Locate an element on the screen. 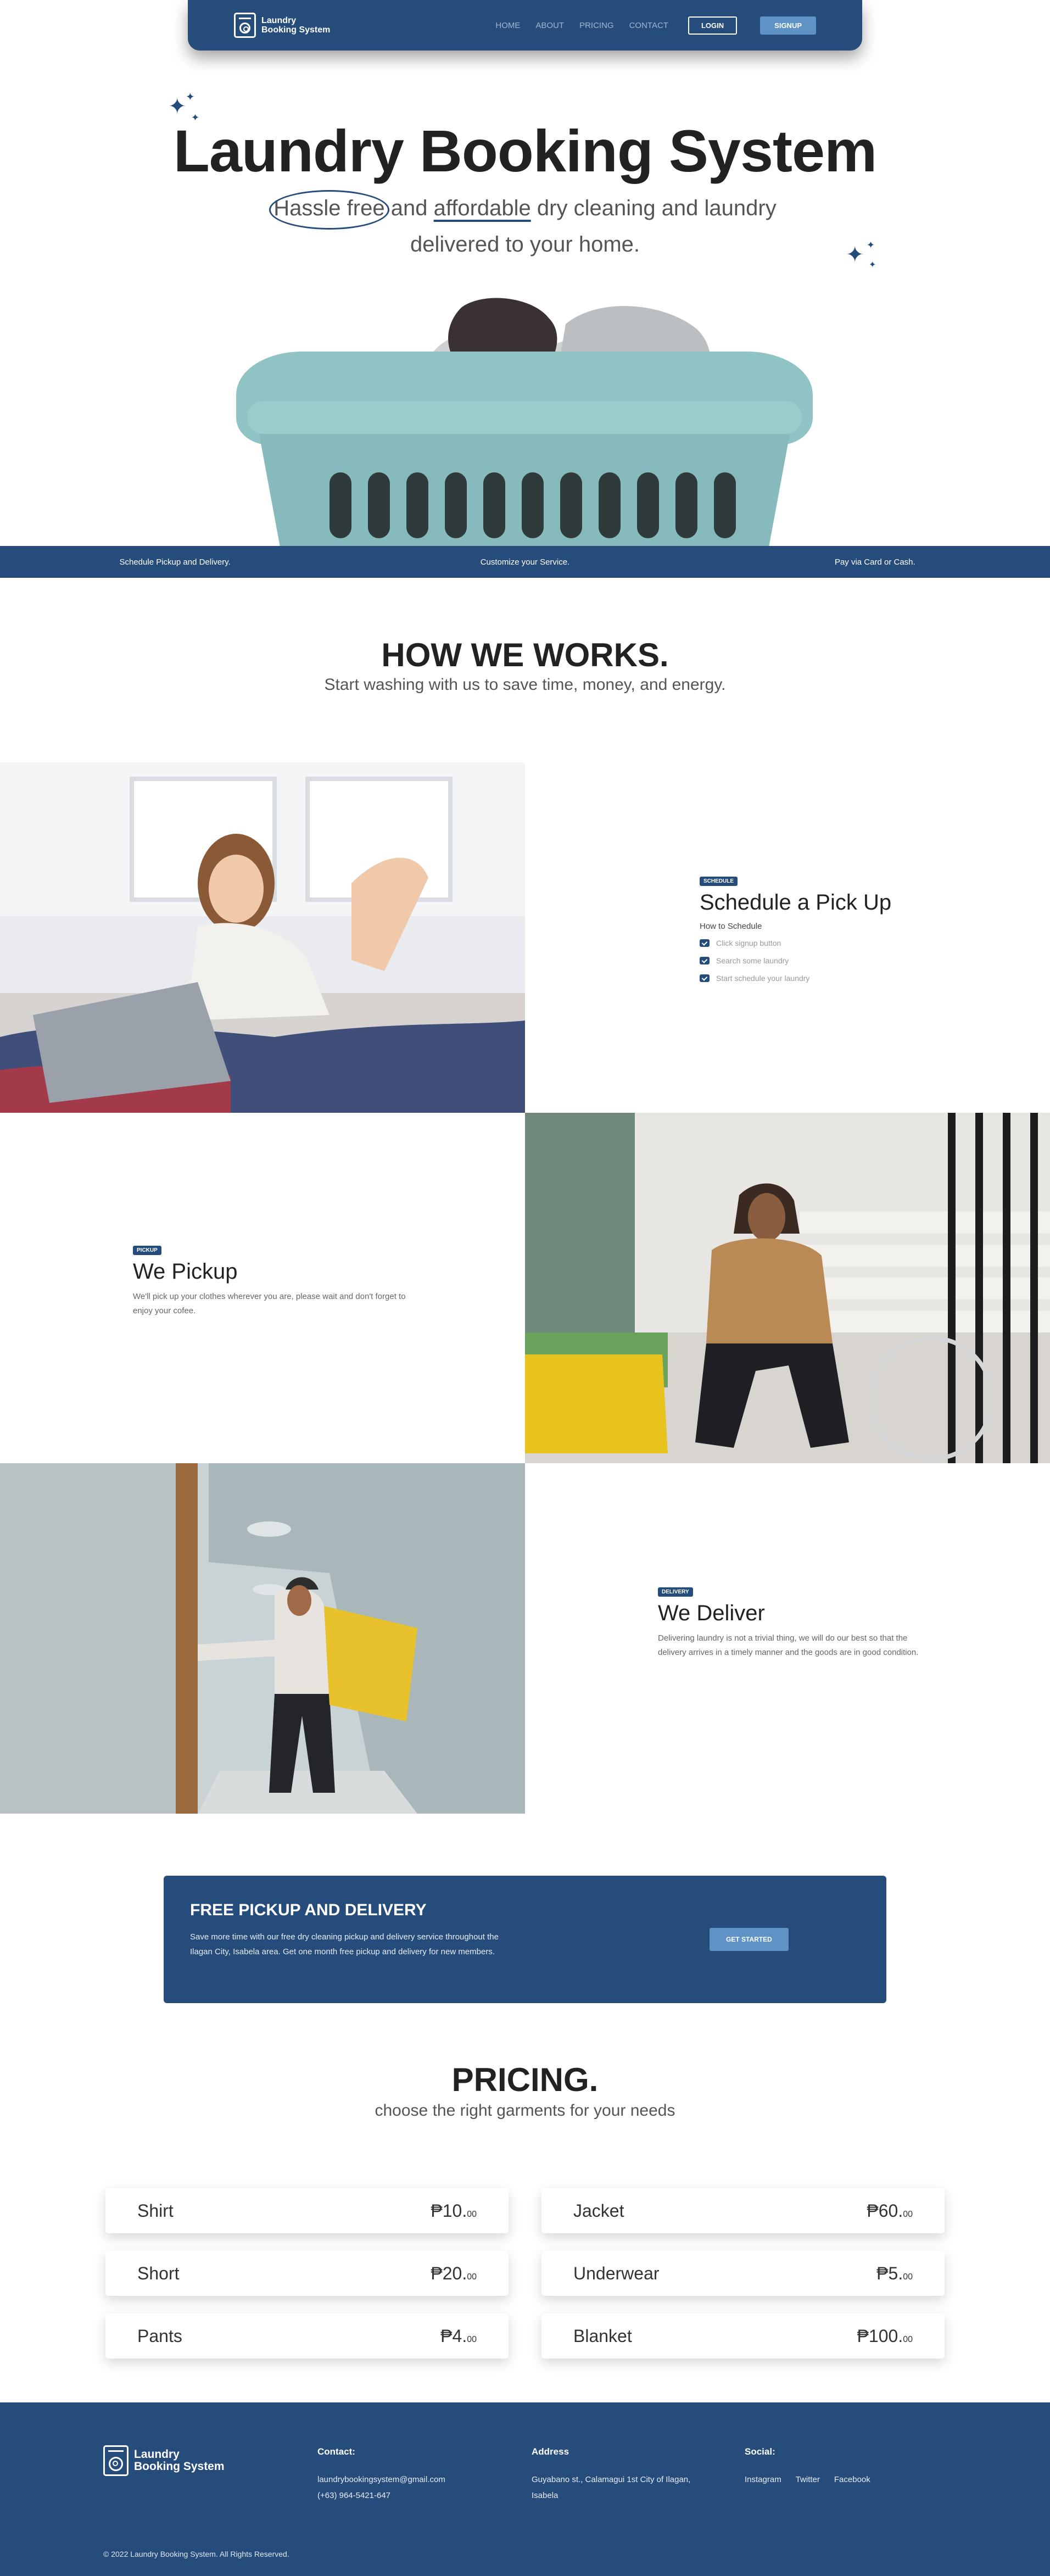 The image size is (1050, 2576). pickup-tag: PICKUP is located at coordinates (147, 1250).